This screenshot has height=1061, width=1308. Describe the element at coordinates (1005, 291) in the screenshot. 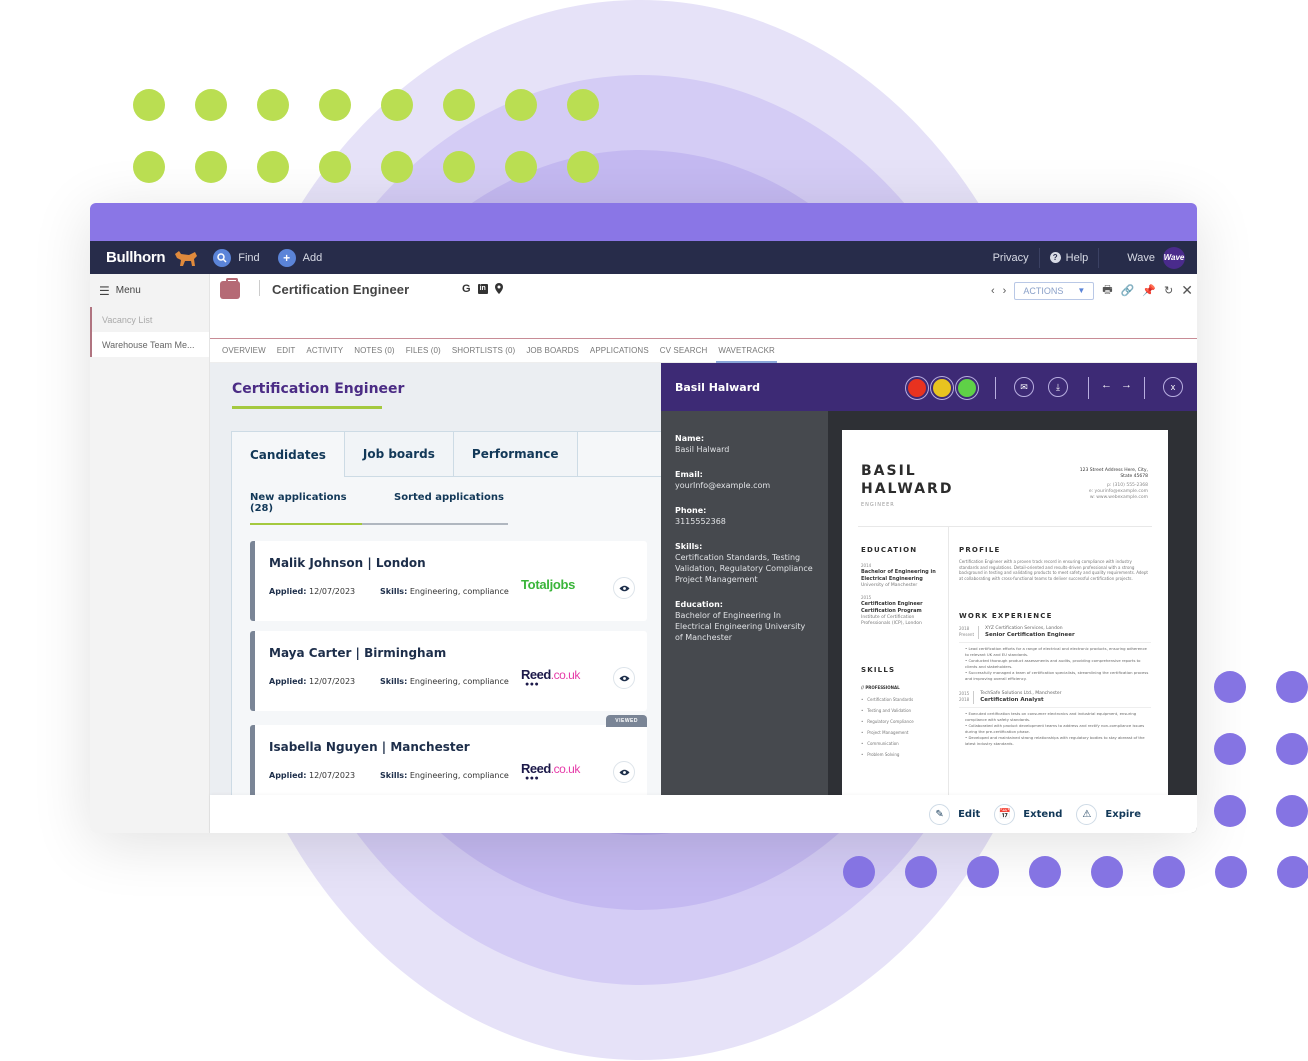

I see `next-record-icon: ›` at that location.